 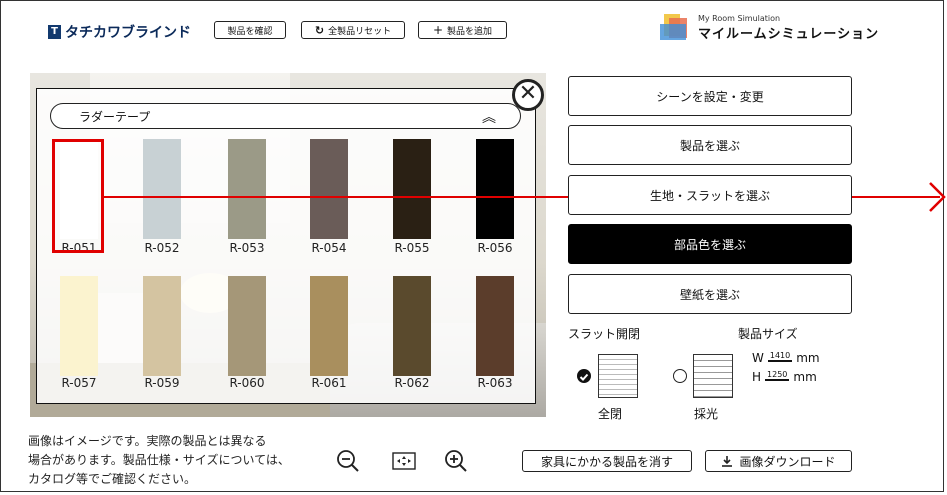 I want to click on note-line-3: カタログ等でご確認ください。, so click(x=112, y=479).